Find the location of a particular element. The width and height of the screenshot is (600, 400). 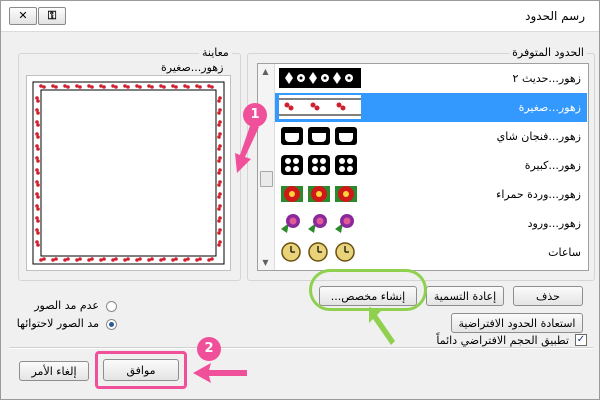

teacups-swatch-icon is located at coordinates (320, 136).